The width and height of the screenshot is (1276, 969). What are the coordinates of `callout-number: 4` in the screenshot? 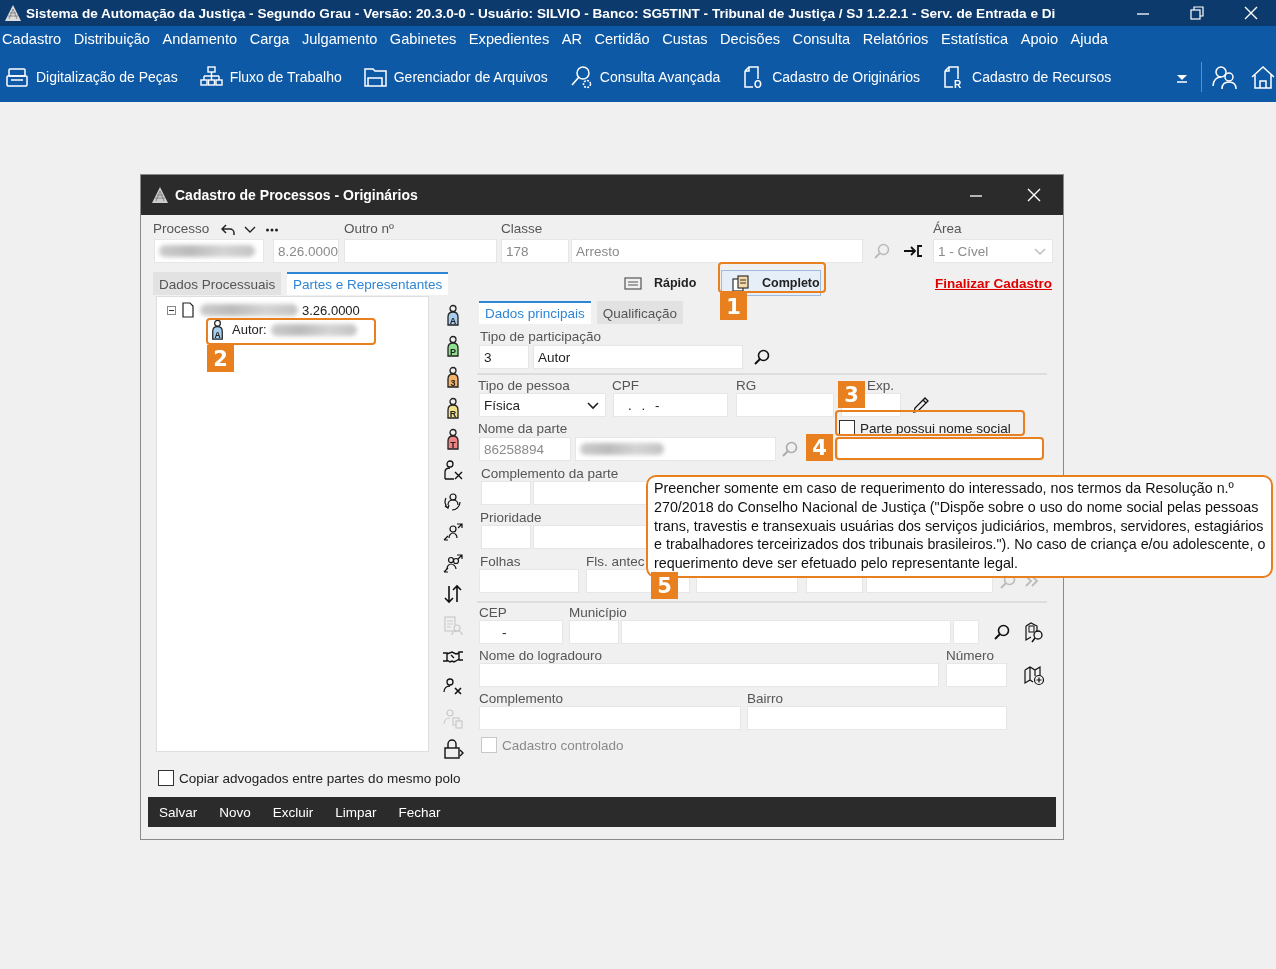 It's located at (819, 447).